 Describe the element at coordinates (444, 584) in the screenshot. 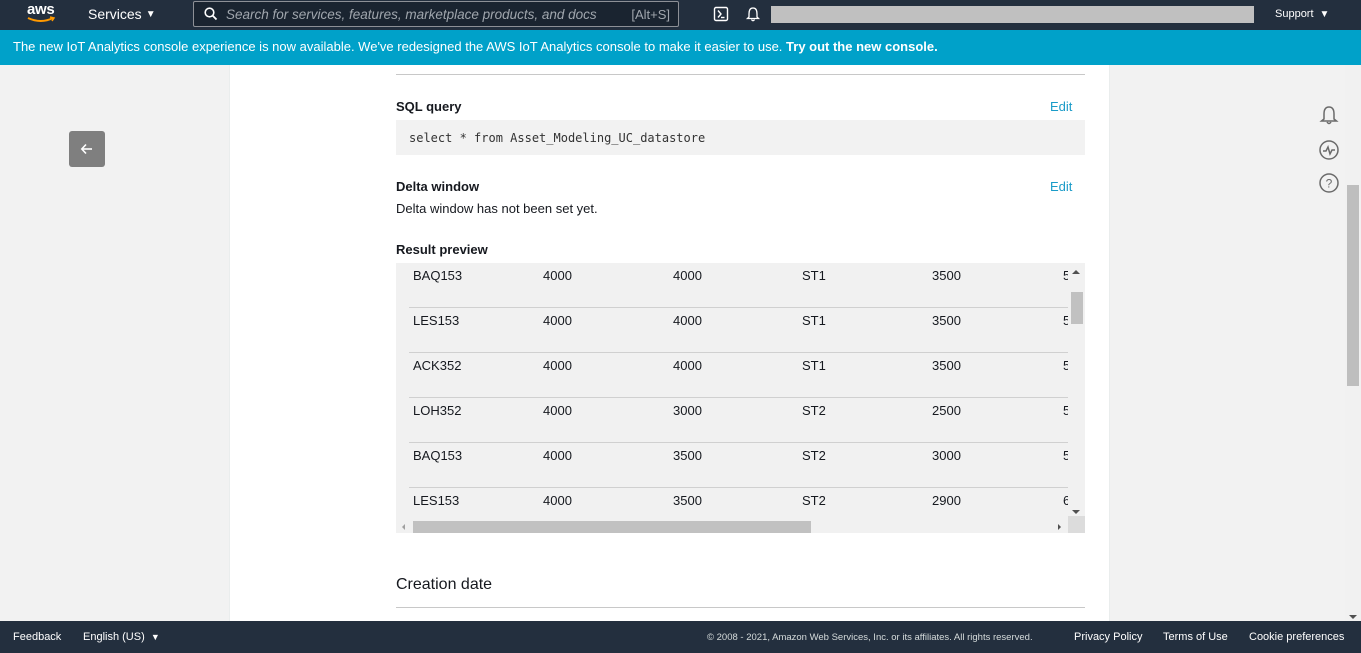

I see `creation-date-heading: Creation date` at that location.